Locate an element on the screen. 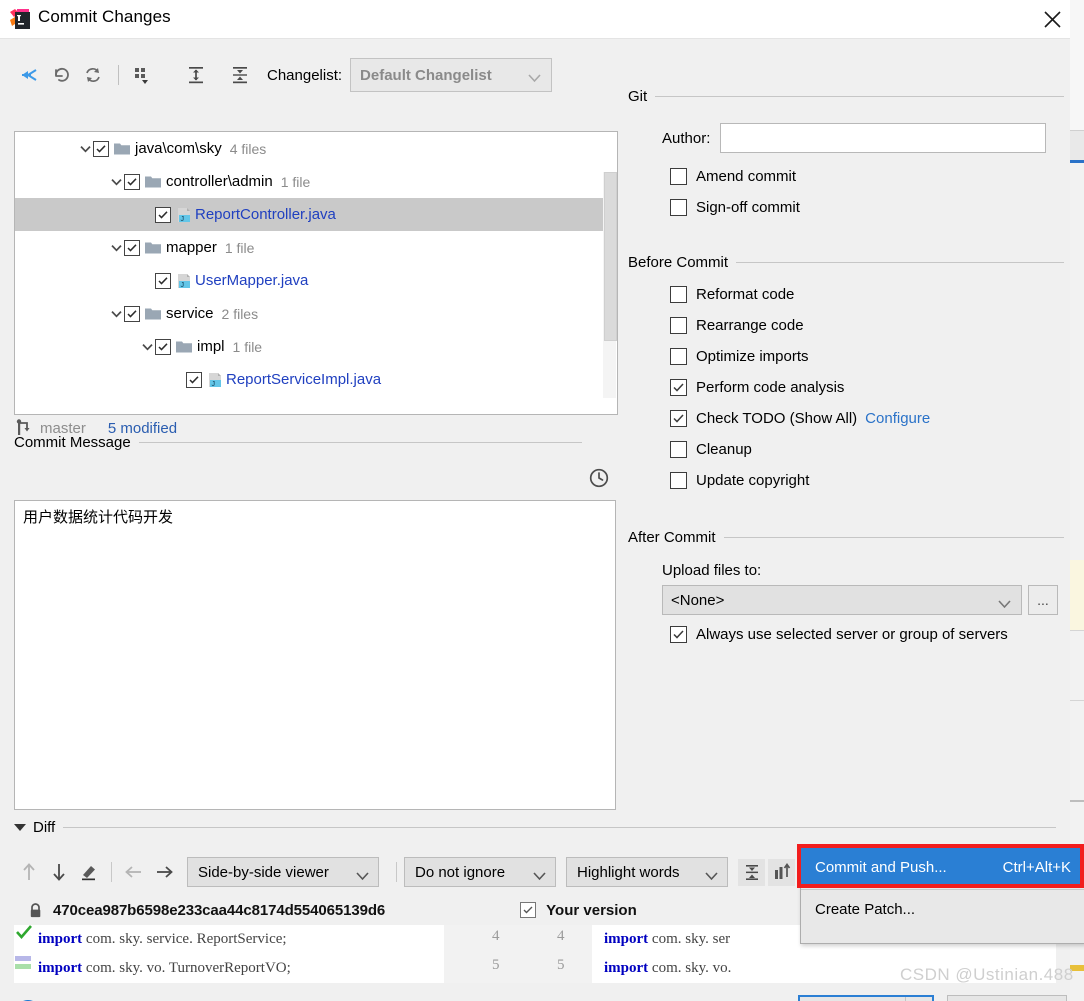  tree-row: impl 1 file is located at coordinates (316, 346).